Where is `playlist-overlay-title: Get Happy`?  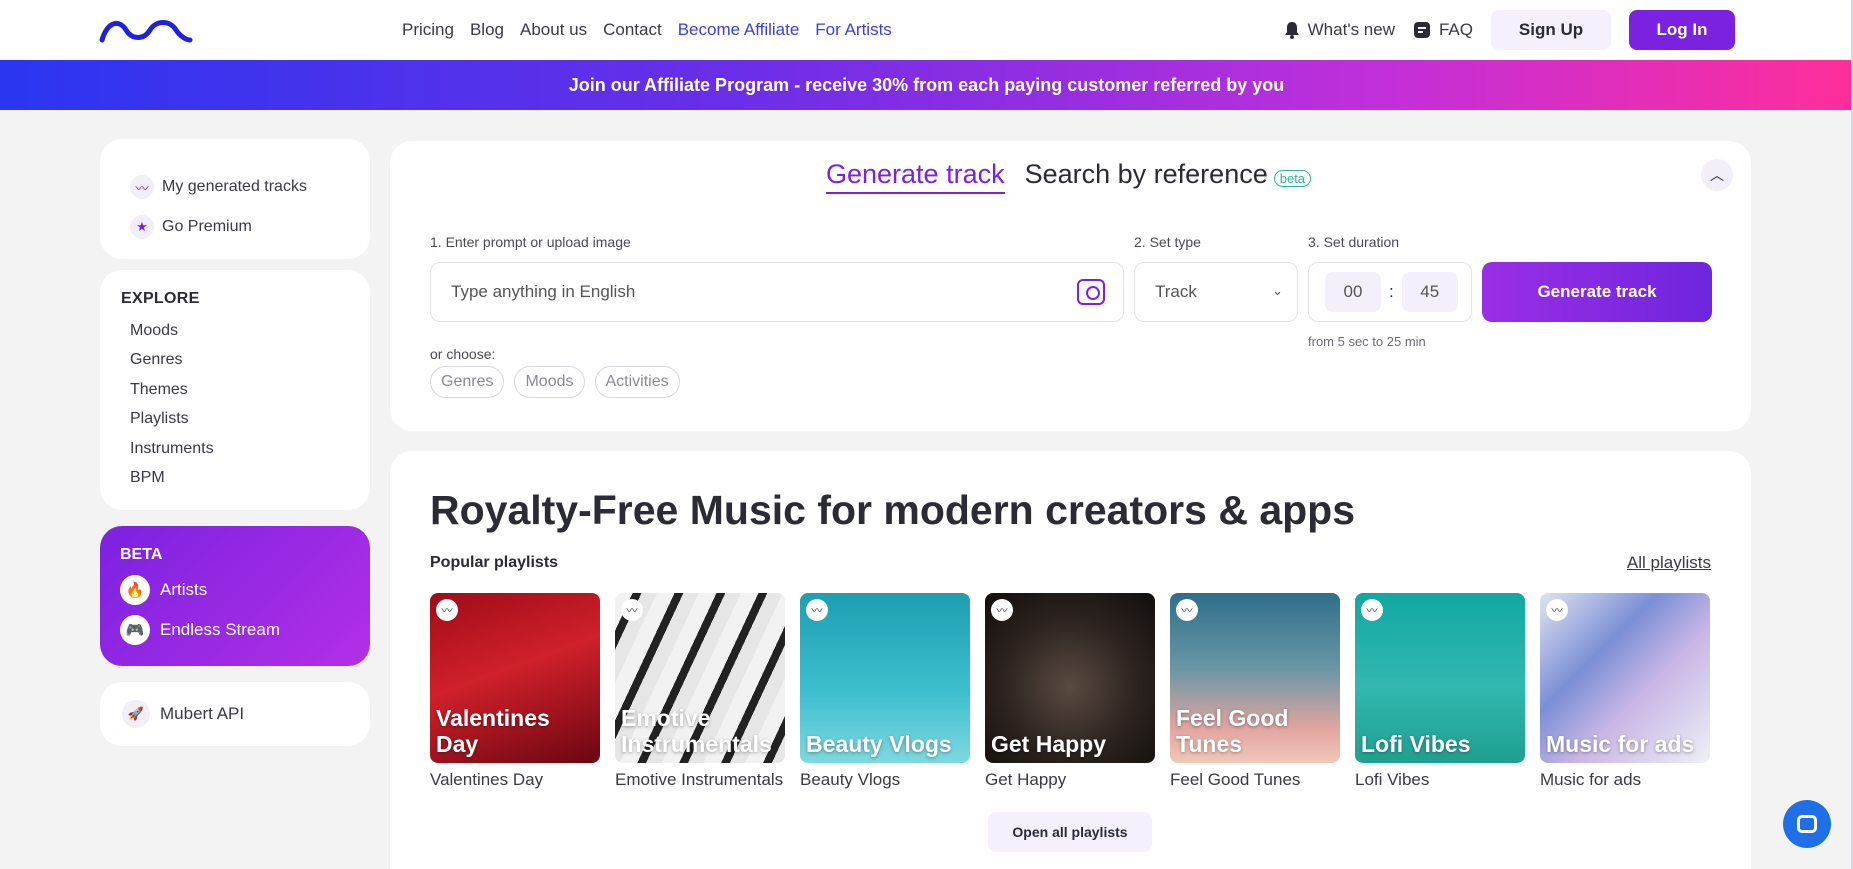
playlist-overlay-title: Get Happy is located at coordinates (1049, 744).